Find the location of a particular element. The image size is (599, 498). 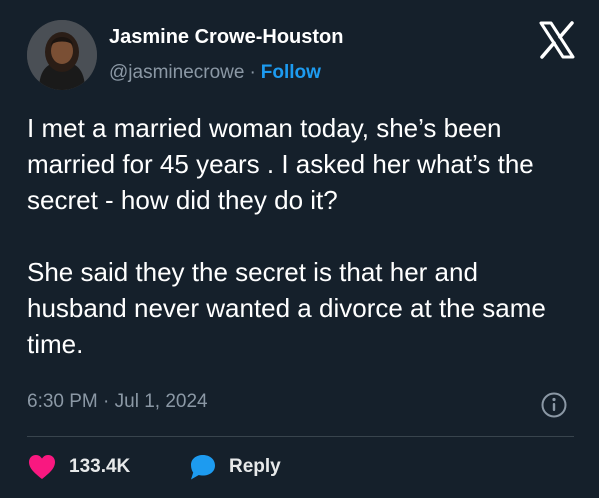

author-handle-row: @jasminecrowe · Follow is located at coordinates (215, 73).